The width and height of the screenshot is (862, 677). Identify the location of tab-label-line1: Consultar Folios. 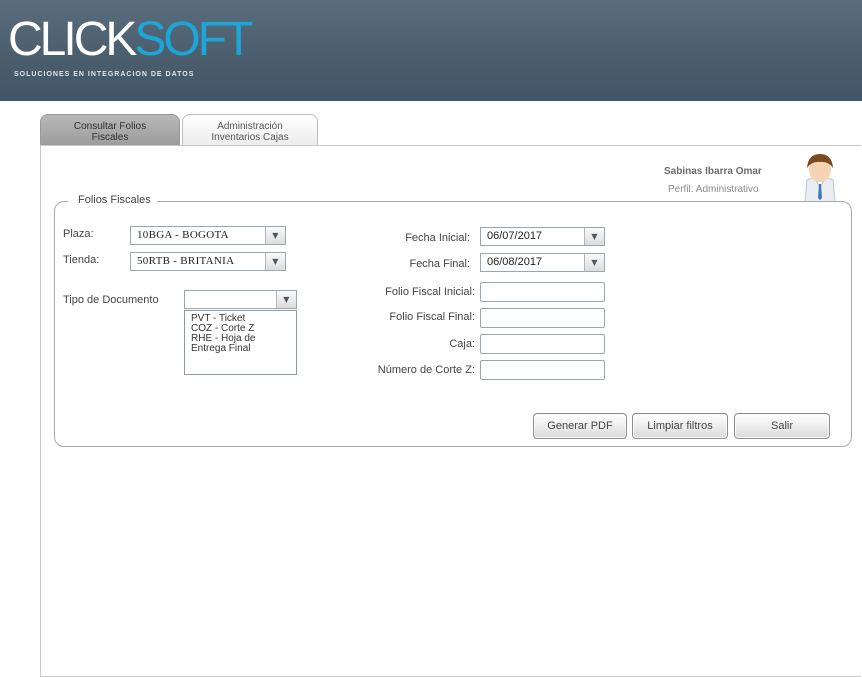
(110, 126).